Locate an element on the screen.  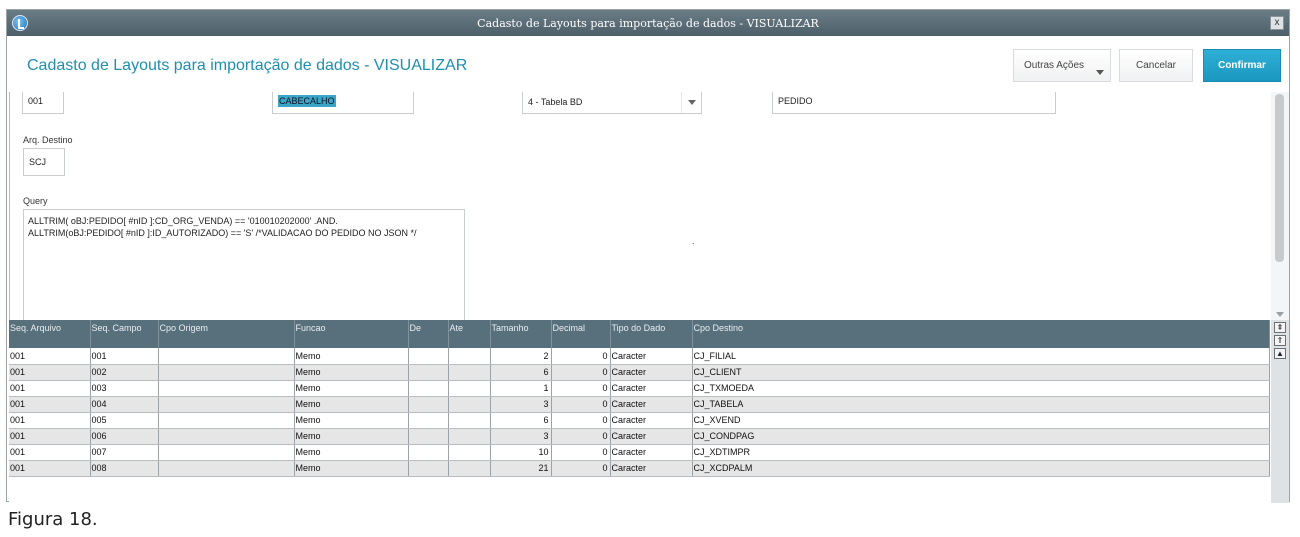
arq-destino-field: SCJ is located at coordinates (44, 162).